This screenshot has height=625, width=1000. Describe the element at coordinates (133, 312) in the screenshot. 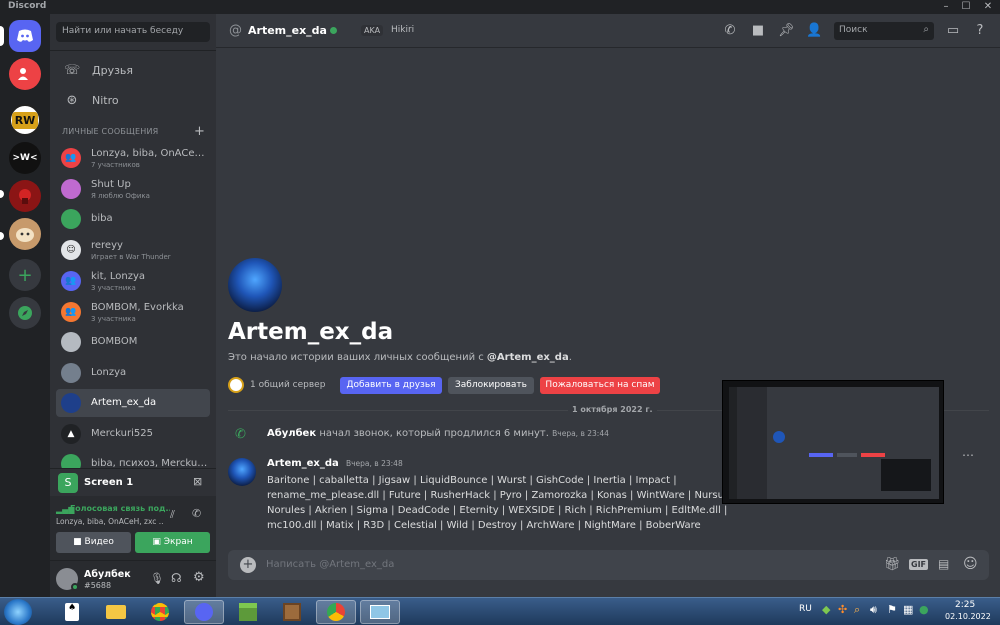

I see `dm-item: 👥 BOMBOM, Evorkka 3 участника` at that location.